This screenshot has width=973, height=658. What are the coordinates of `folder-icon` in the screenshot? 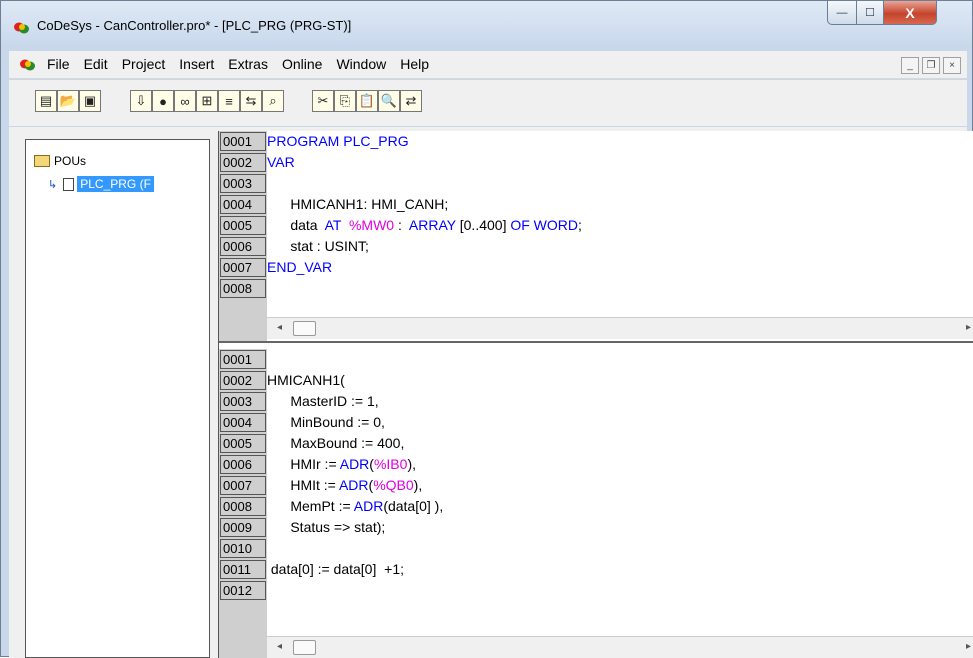 It's located at (42, 161).